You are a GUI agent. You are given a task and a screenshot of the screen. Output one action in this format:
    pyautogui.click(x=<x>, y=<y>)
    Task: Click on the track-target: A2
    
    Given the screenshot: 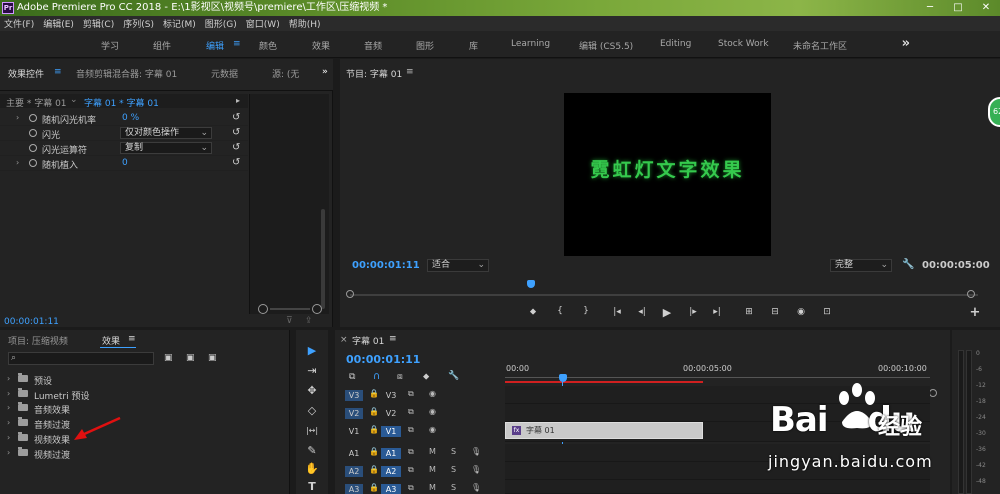 What is the action you would take?
    pyautogui.click(x=391, y=471)
    